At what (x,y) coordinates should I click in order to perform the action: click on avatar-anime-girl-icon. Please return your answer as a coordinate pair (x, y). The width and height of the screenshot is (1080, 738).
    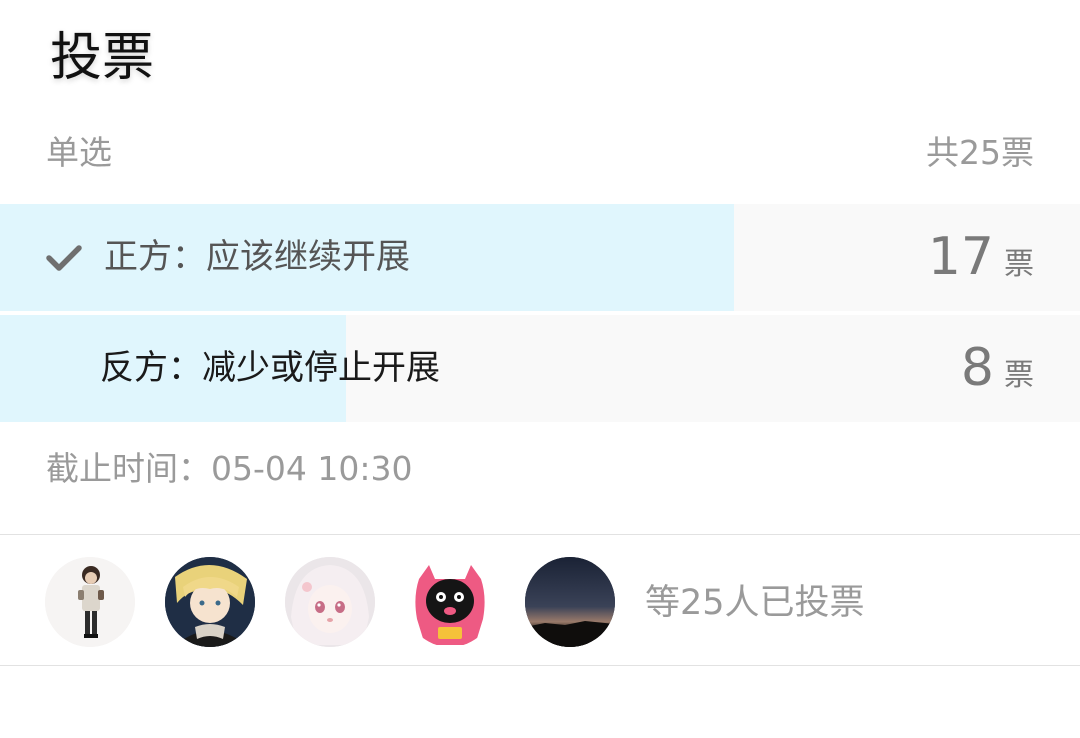
    Looking at the image, I should click on (330, 602).